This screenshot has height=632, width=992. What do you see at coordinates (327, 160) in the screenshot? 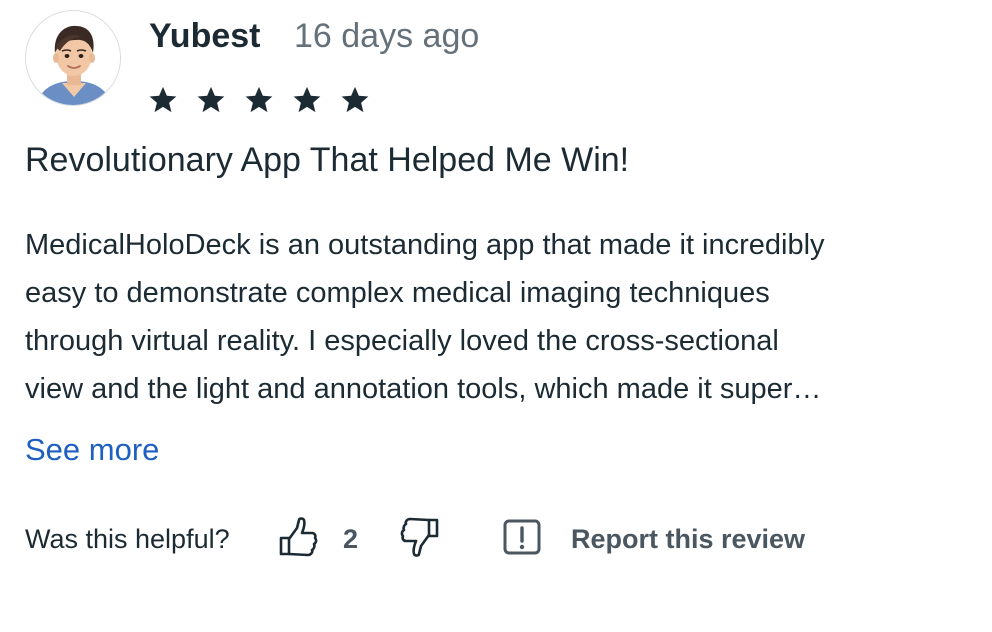
I see `review-title: Revolutionary App That Helped Me Win!` at bounding box center [327, 160].